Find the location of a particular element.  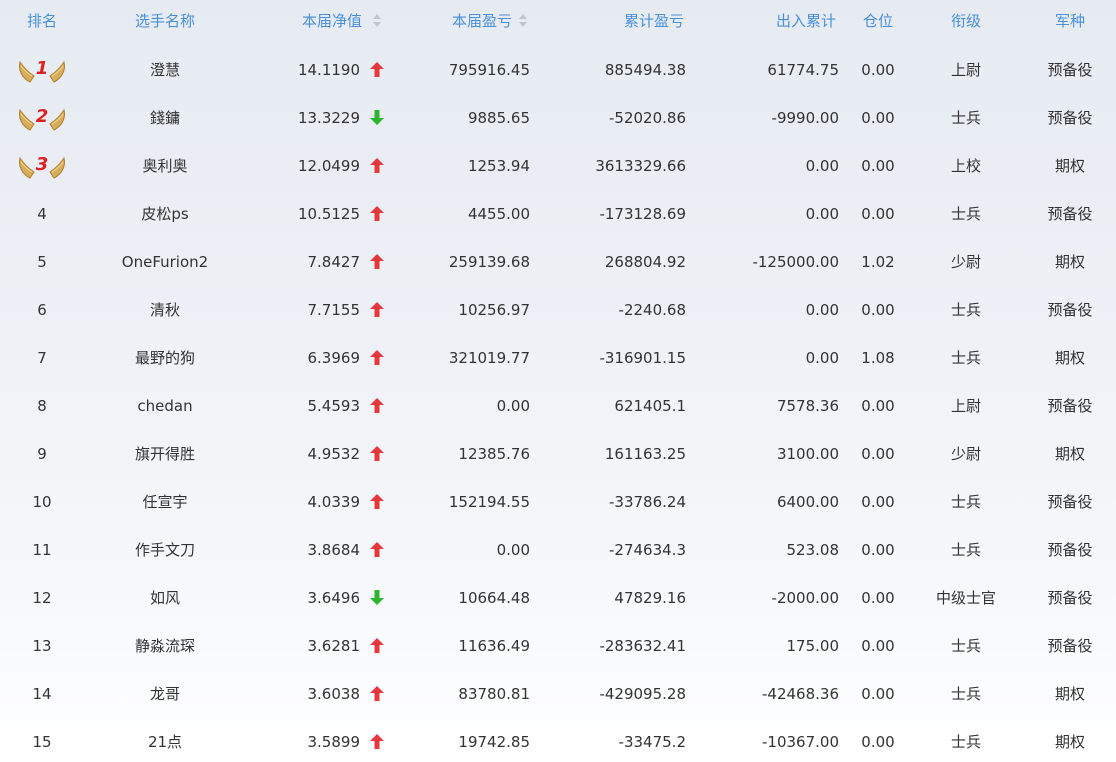

player-name: 作手文刀 is located at coordinates (165, 550).